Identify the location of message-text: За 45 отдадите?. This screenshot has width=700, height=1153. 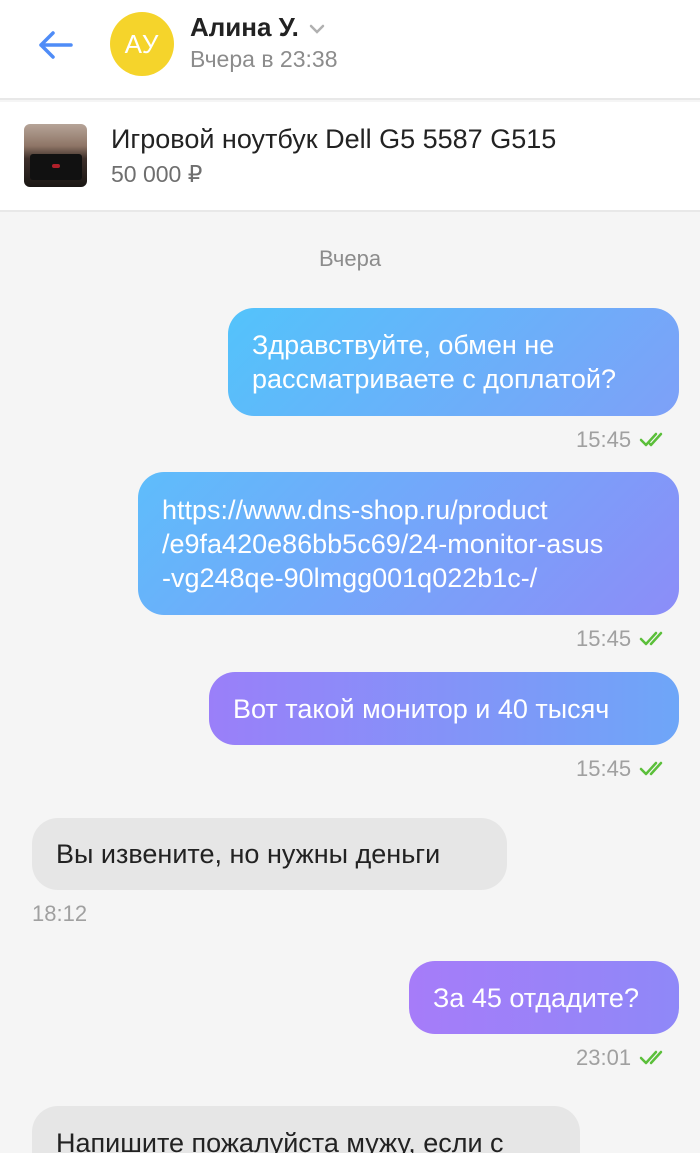
(536, 997).